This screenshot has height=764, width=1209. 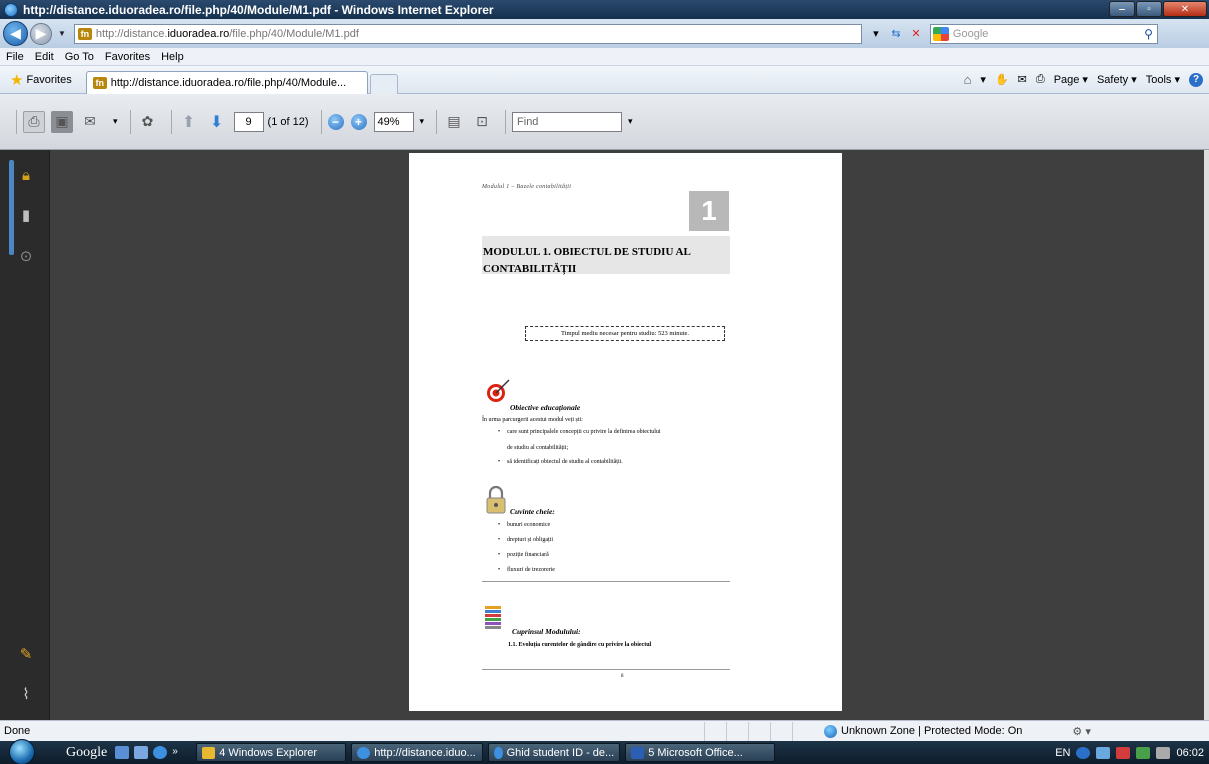 What do you see at coordinates (803, 731) in the screenshot?
I see `status-cell` at bounding box center [803, 731].